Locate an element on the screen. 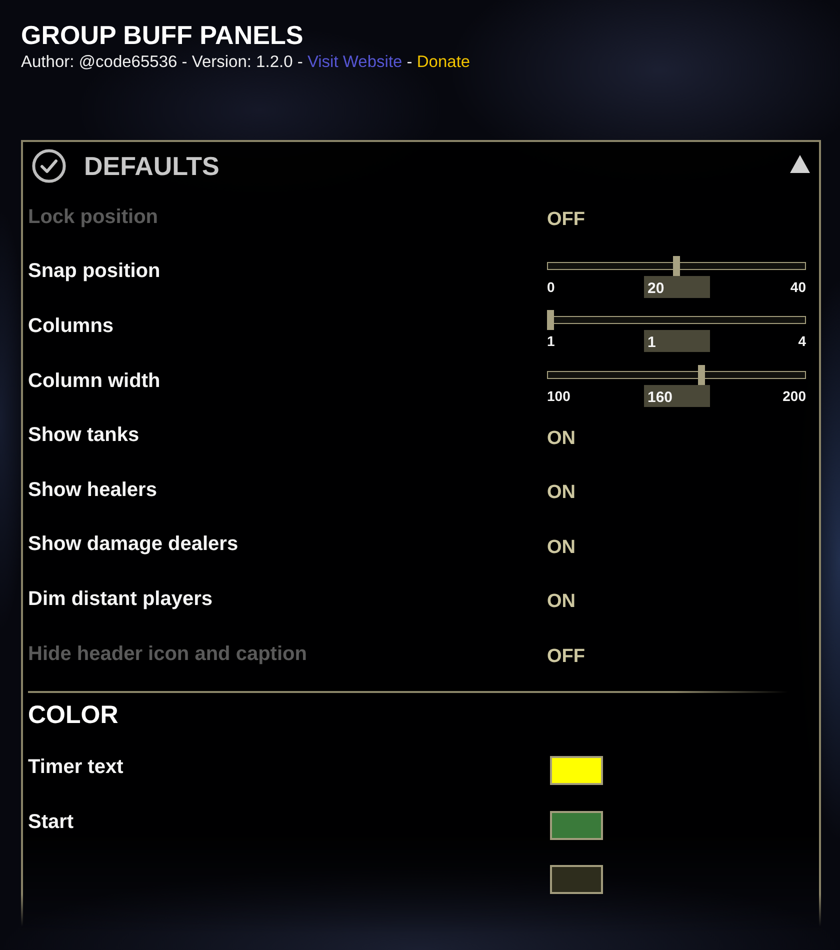 The height and width of the screenshot is (950, 840). slider-max-label: 200 is located at coordinates (794, 396).